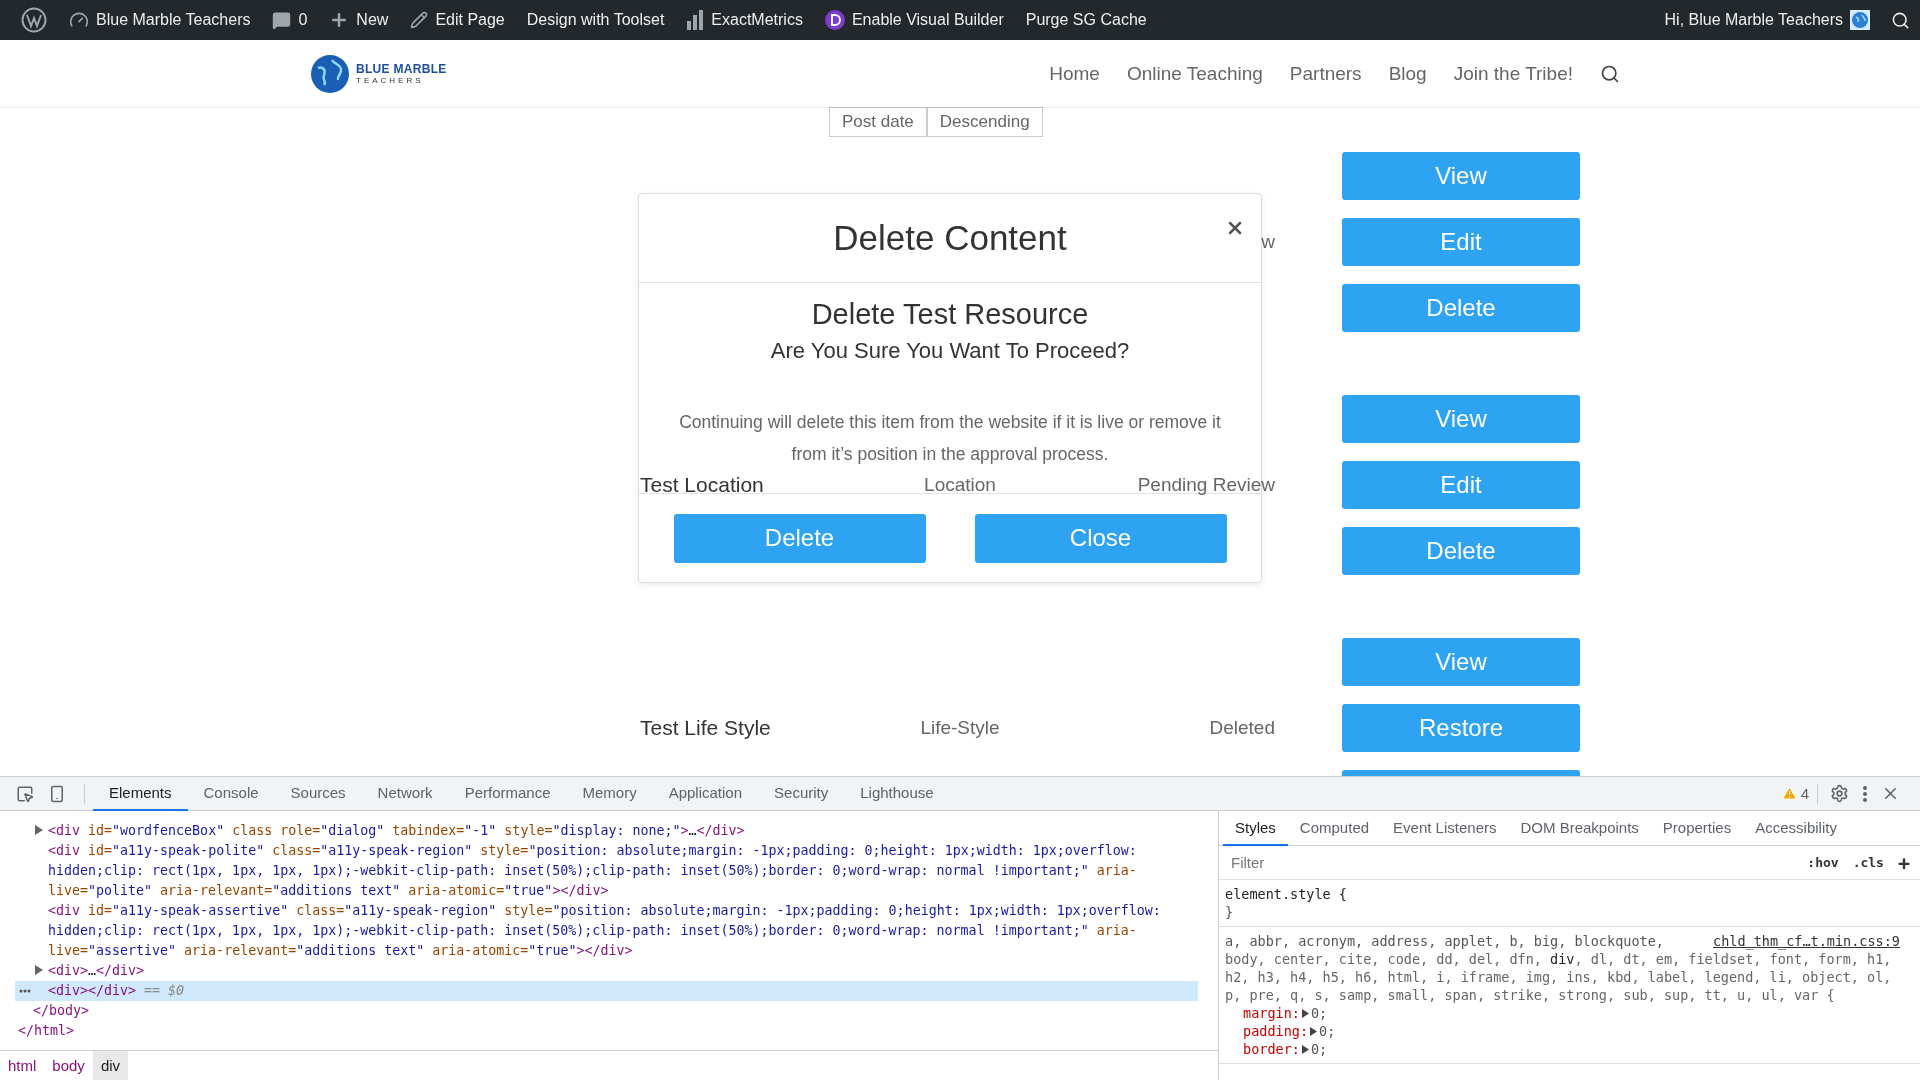 The height and width of the screenshot is (1080, 1920). What do you see at coordinates (1334, 828) in the screenshot?
I see `styles-tab: Computed` at bounding box center [1334, 828].